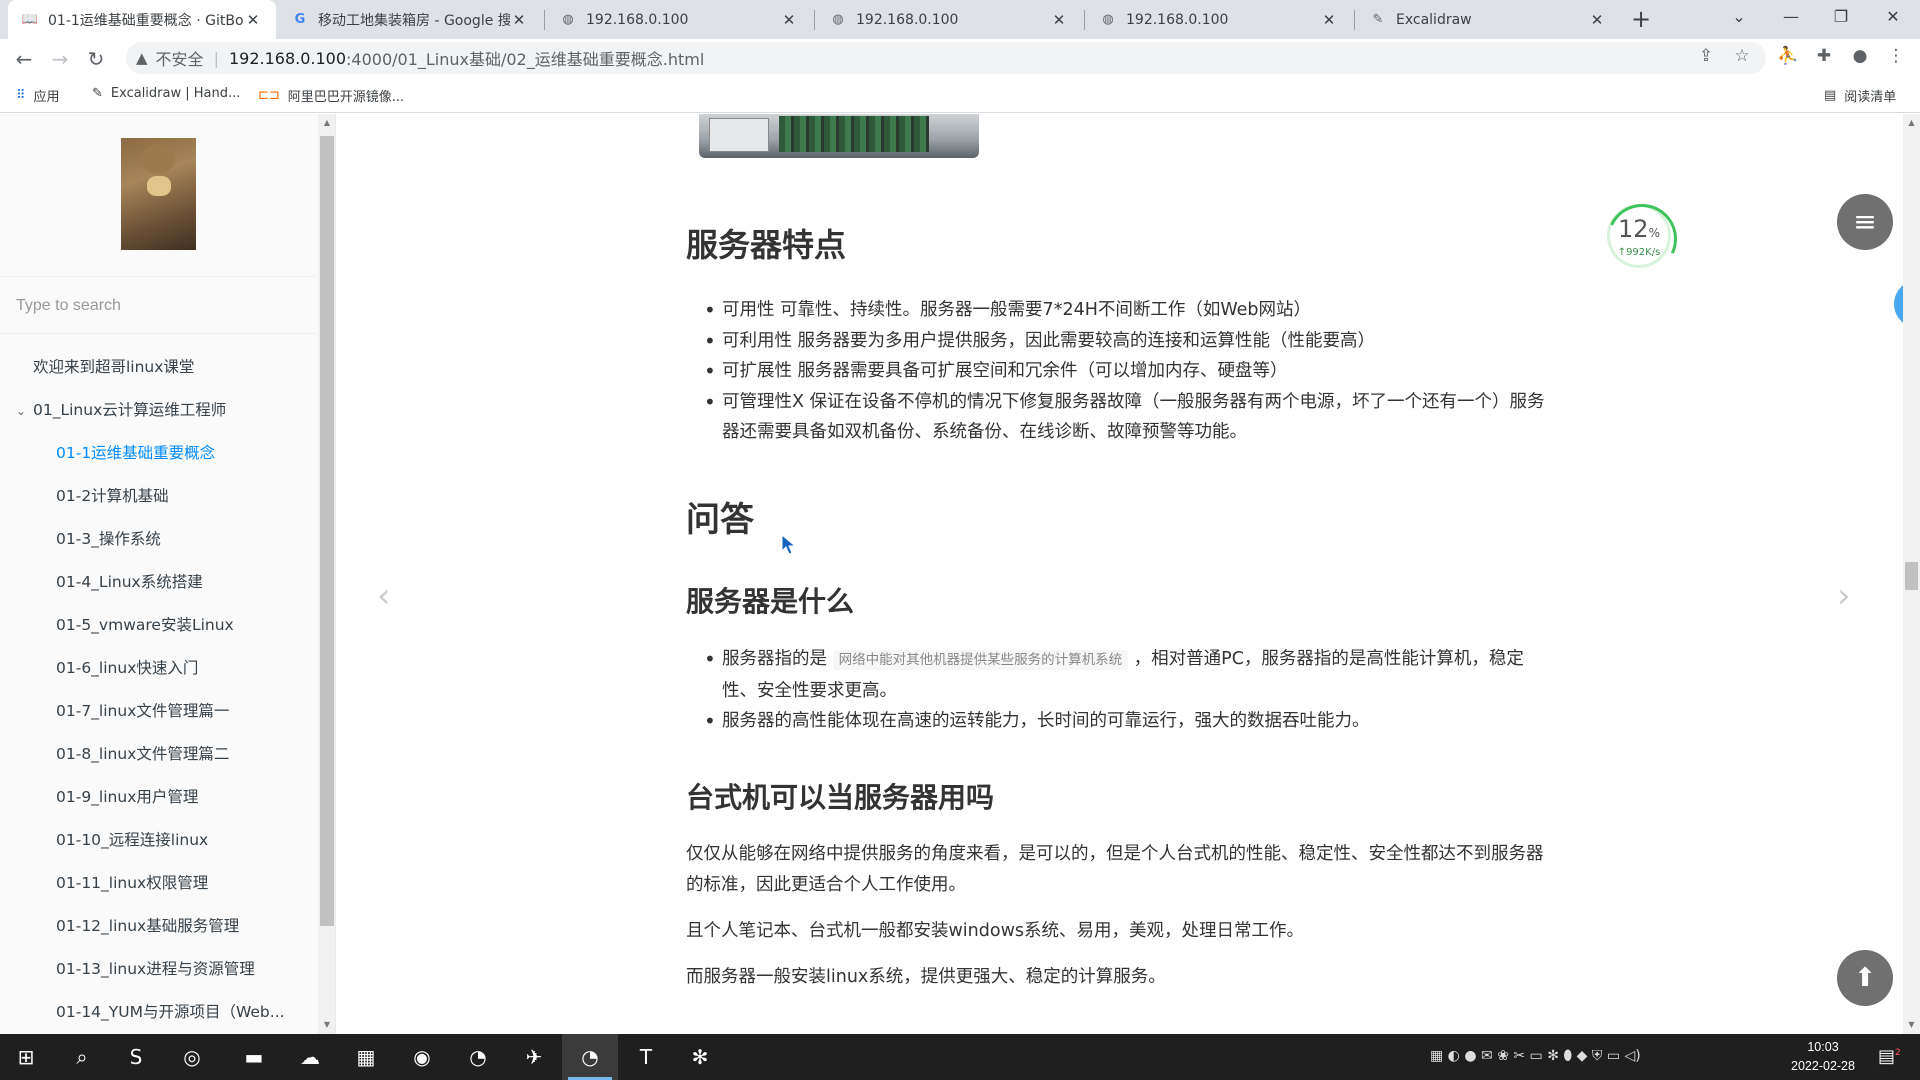 This screenshot has height=1080, width=1920. What do you see at coordinates (1860, 56) in the screenshot?
I see `profile-avatar-icon: ●` at bounding box center [1860, 56].